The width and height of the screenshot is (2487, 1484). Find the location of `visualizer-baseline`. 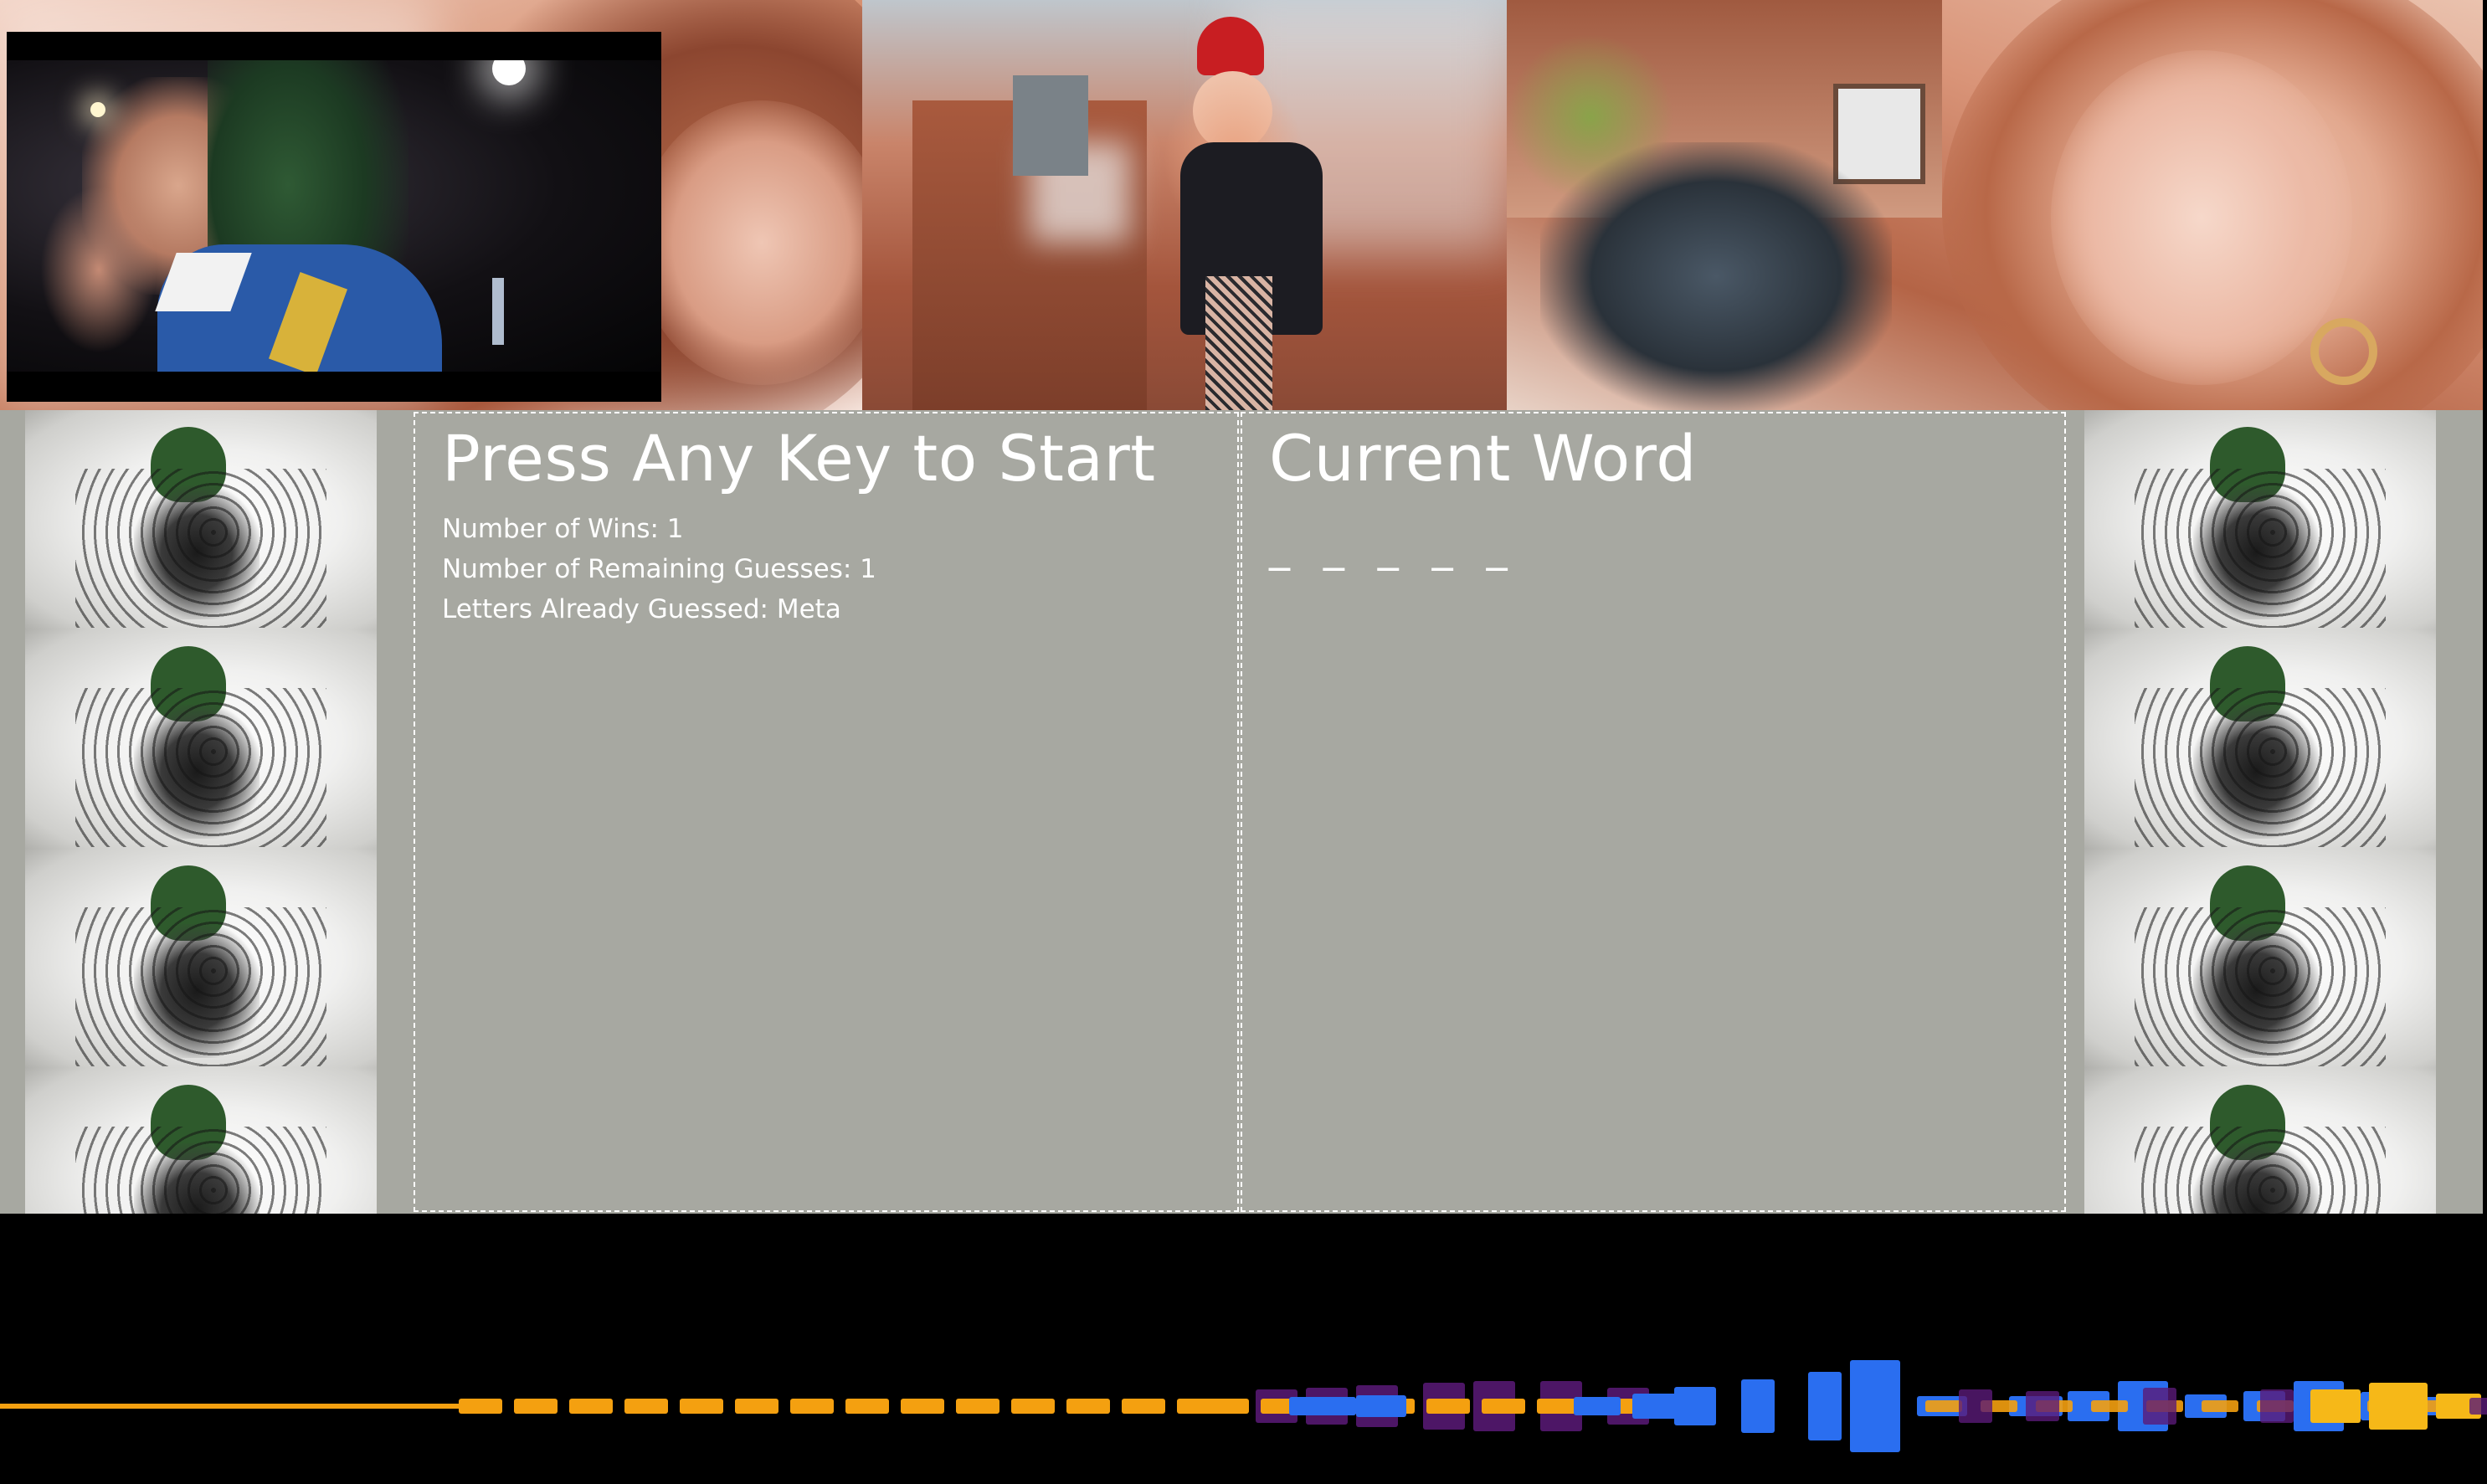

visualizer-baseline is located at coordinates (234, 1406).